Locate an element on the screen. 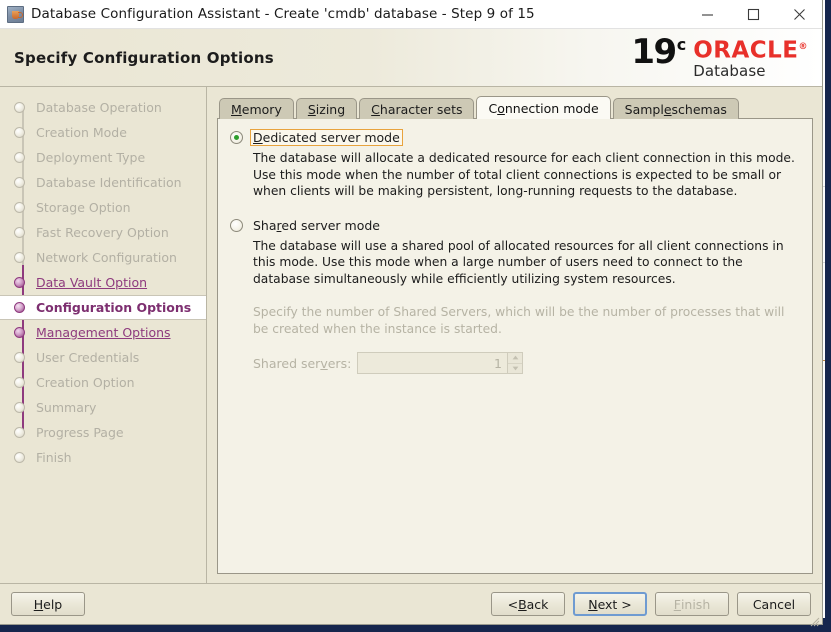 This screenshot has height=632, width=831. sidebar-step-label: User Credentials is located at coordinates (88, 357).